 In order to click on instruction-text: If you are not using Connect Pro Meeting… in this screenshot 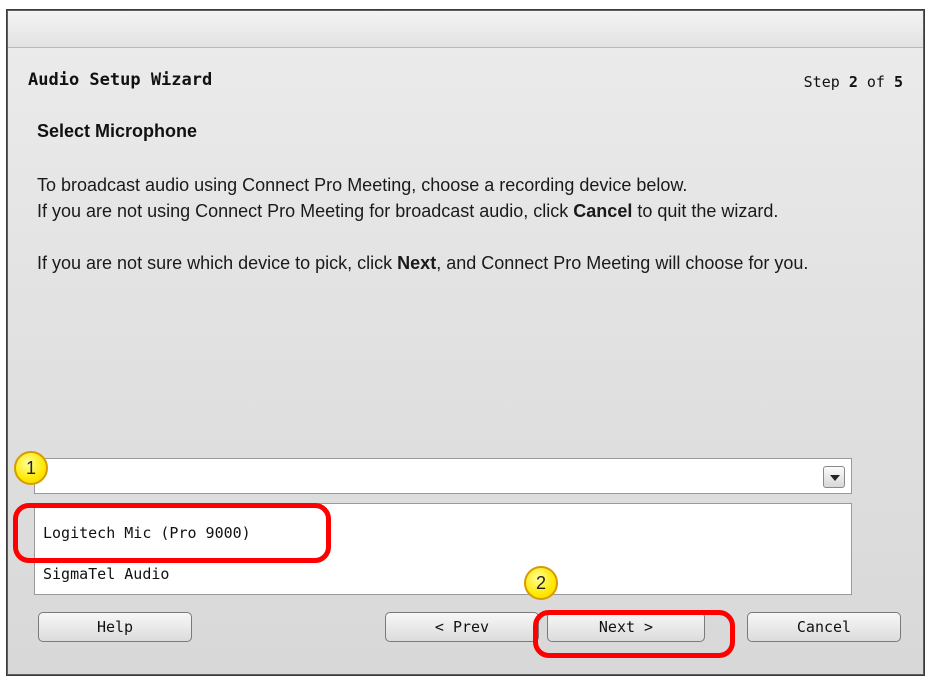, I will do `click(305, 211)`.